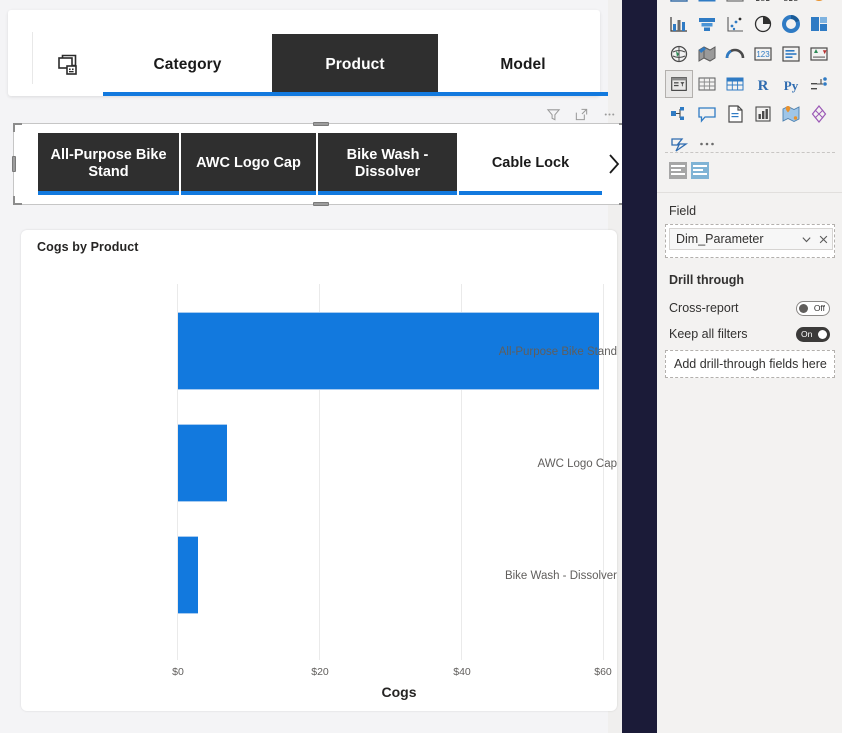 The height and width of the screenshot is (733, 842). I want to click on cross-report-toggle: Off, so click(813, 308).